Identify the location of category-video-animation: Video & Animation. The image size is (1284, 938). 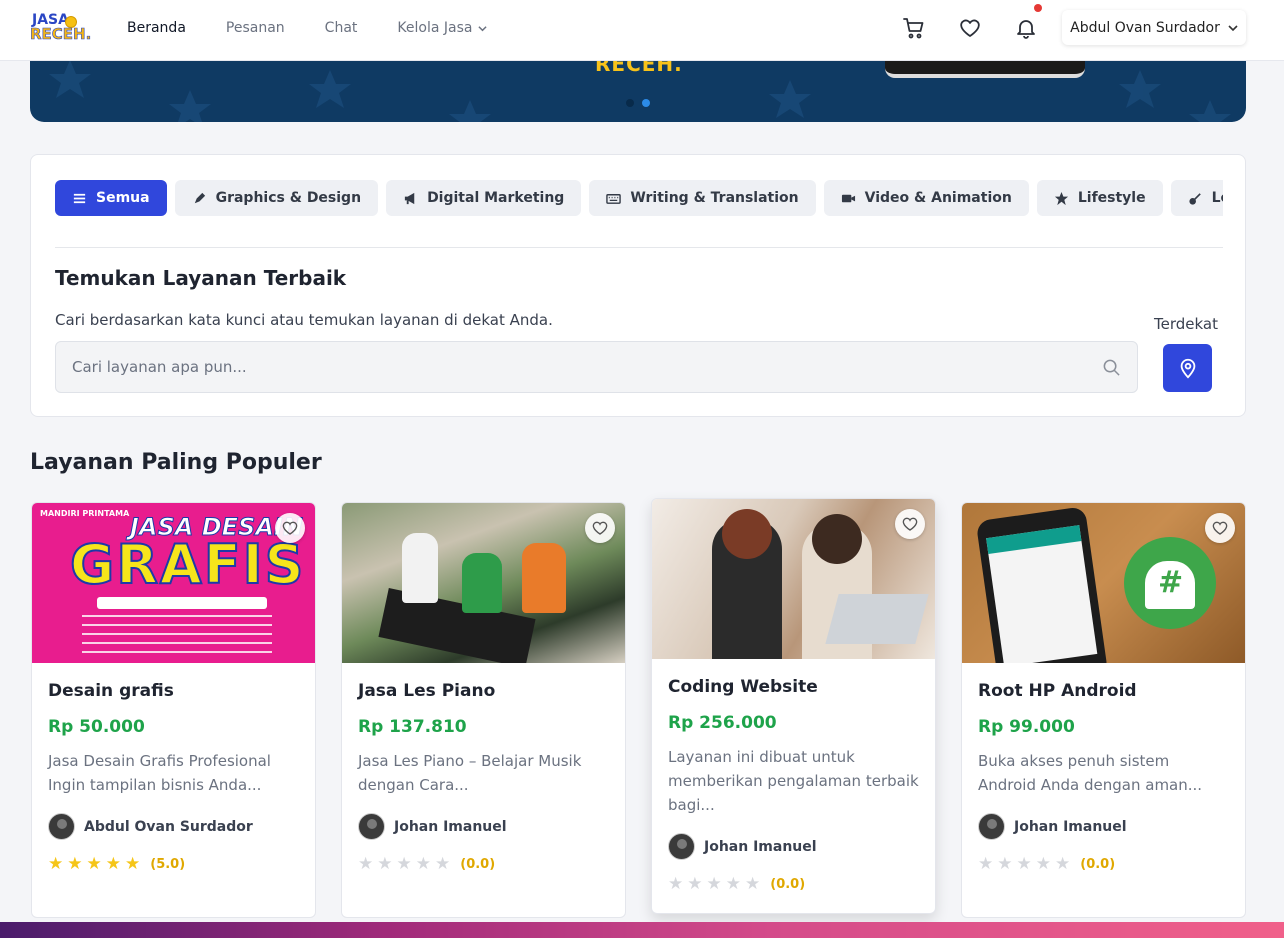
(926, 198).